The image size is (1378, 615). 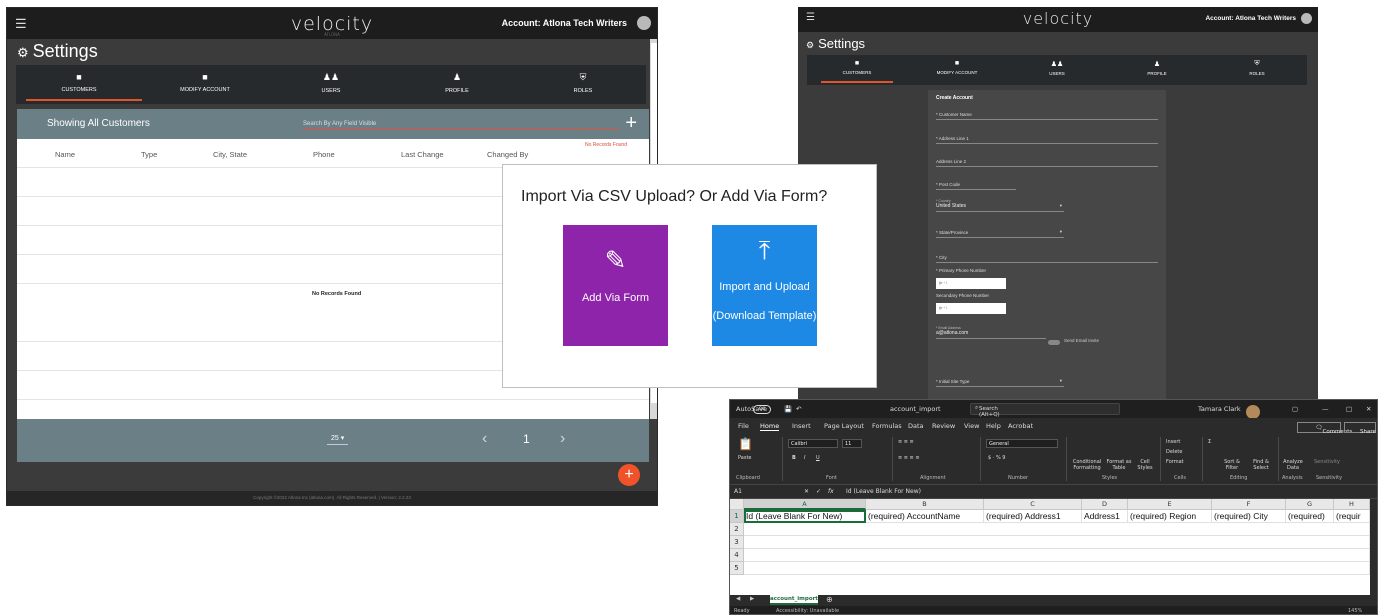 I want to click on state-select: * State/Province ▾, so click(x=1000, y=233).